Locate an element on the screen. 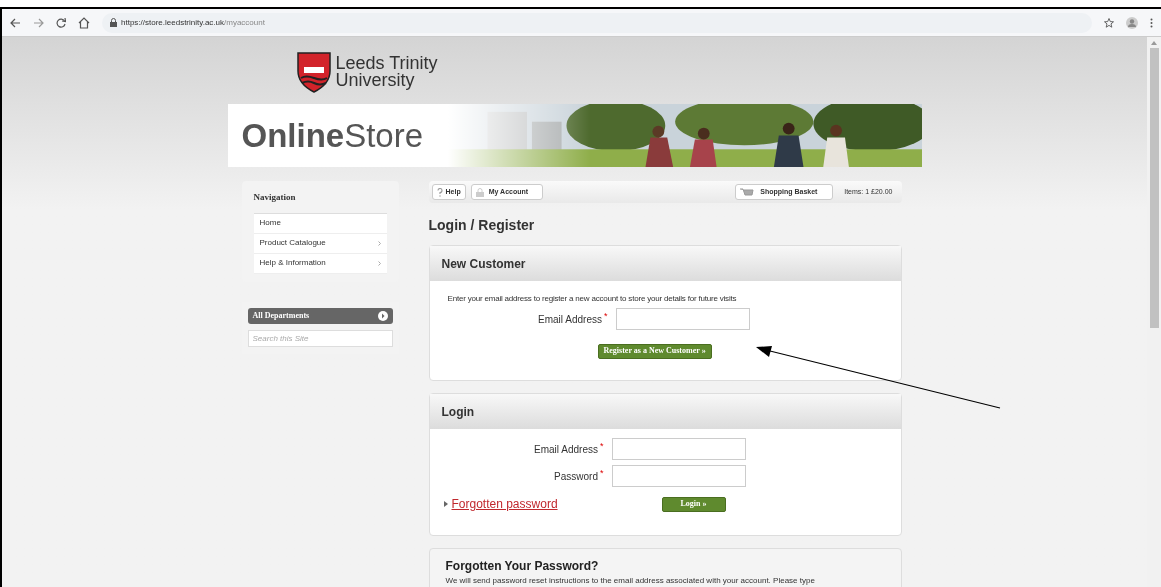  card-title: Login is located at coordinates (458, 412).